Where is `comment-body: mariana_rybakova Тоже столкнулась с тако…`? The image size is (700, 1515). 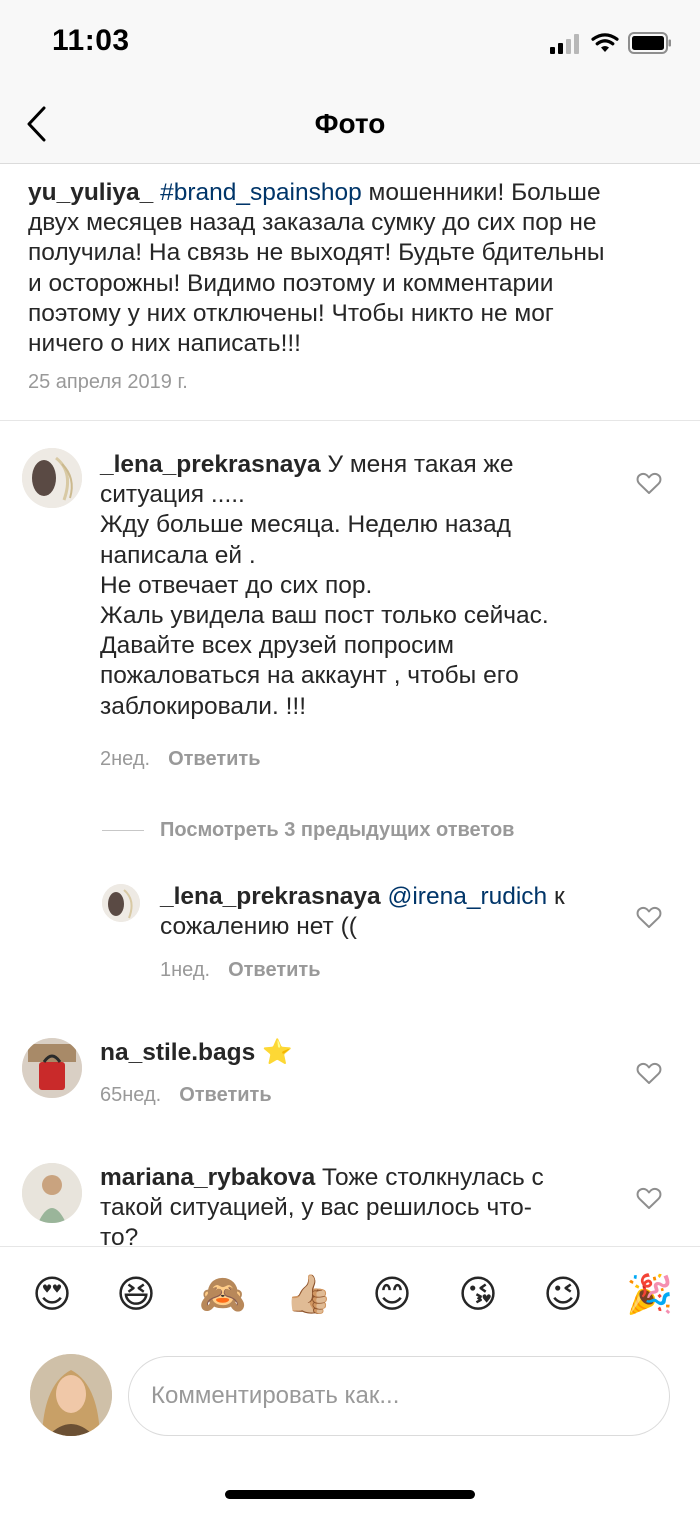
comment-body: mariana_rybakova Тоже столкнулась с тако… is located at coordinates (360, 1208).